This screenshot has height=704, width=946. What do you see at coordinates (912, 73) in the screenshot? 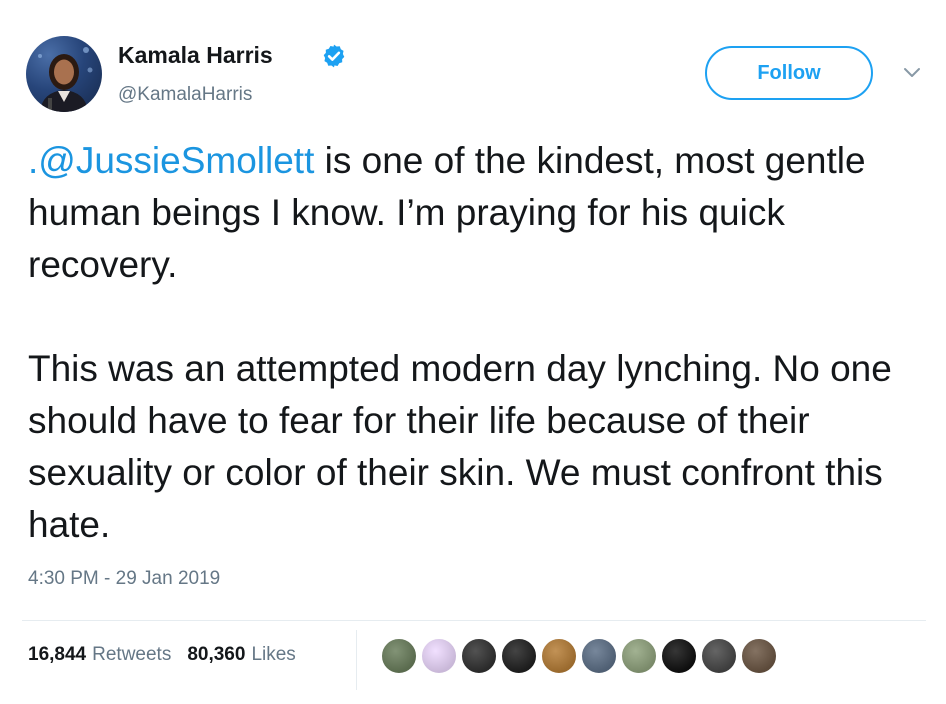
I see `chevron-down-icon` at bounding box center [912, 73].